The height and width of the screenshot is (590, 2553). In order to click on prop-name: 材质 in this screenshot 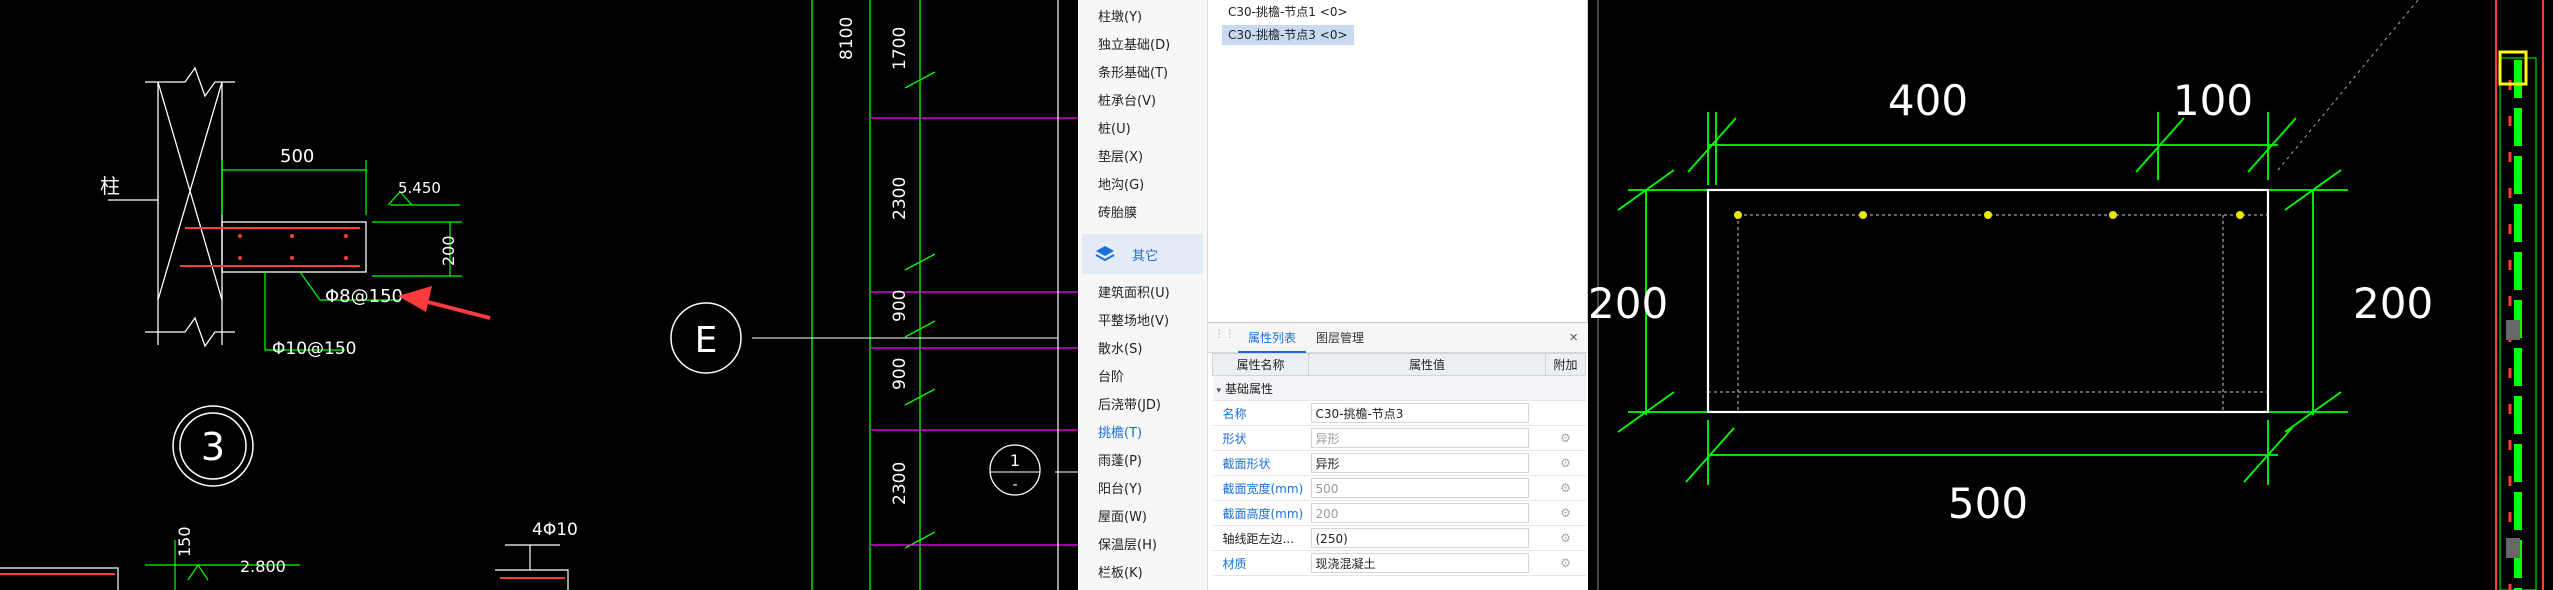, I will do `click(1260, 563)`.